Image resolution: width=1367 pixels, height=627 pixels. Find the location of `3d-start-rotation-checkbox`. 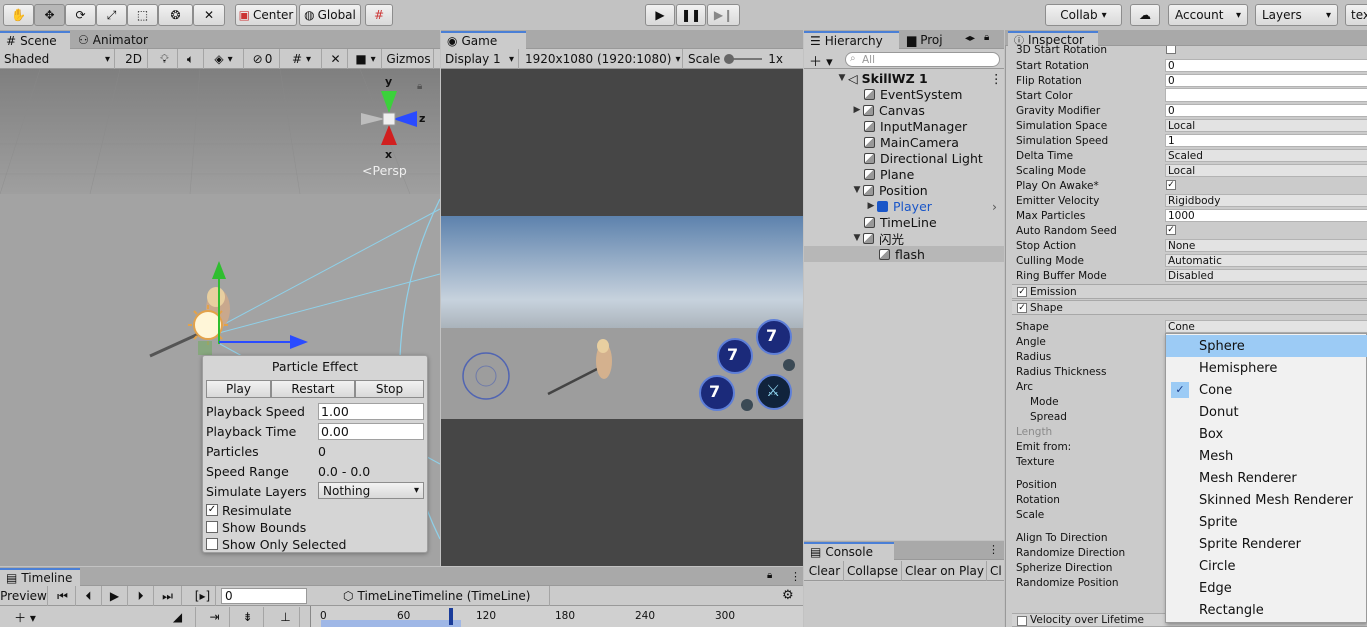

3d-start-rotation-checkbox is located at coordinates (1171, 50).